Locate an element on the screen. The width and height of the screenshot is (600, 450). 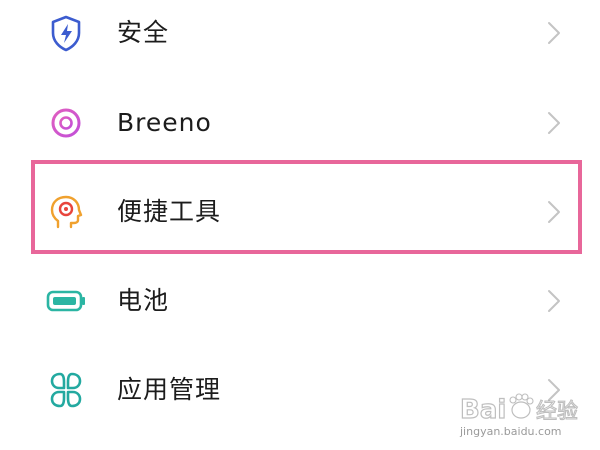
svg-text: 经验 is located at coordinates (557, 411).